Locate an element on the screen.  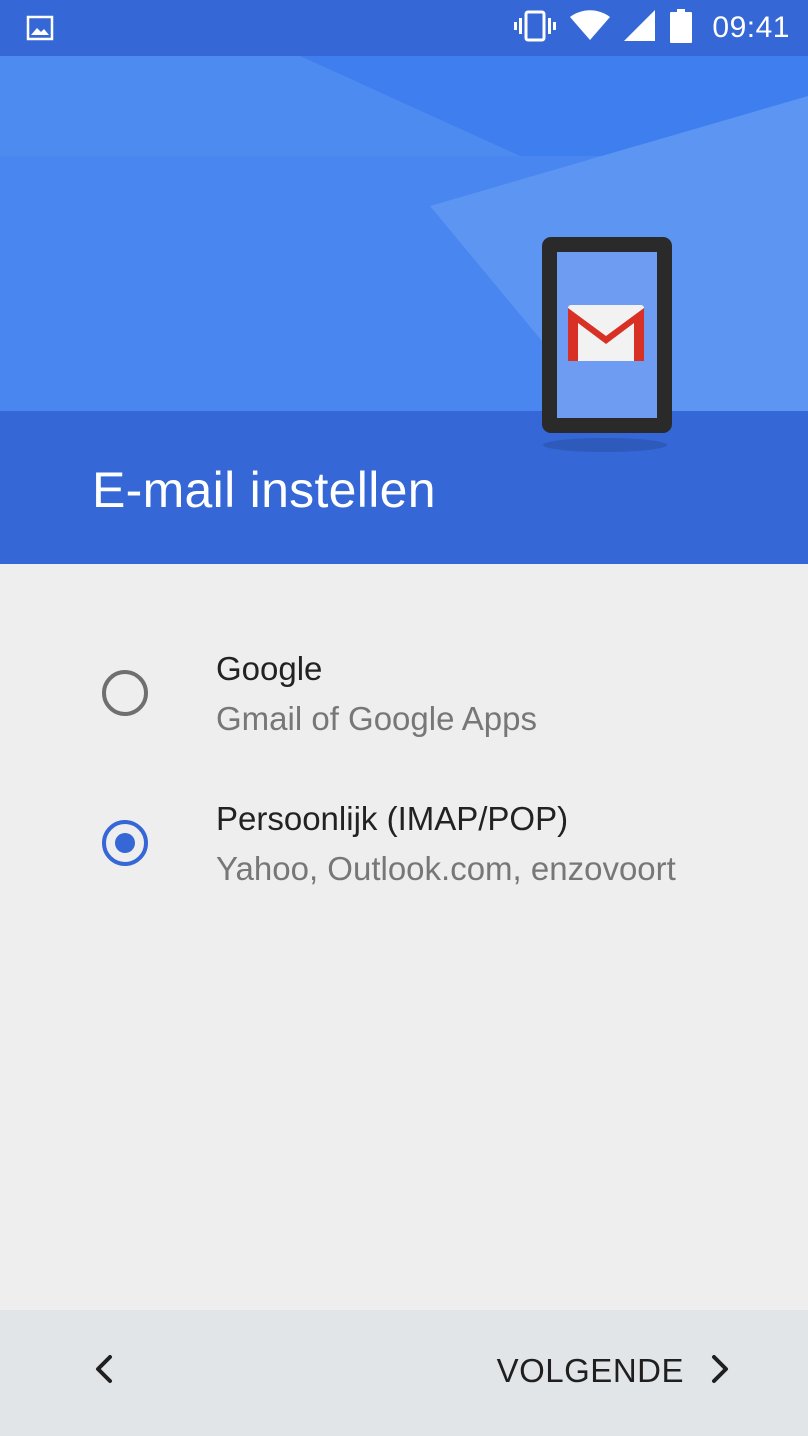
next-button: VOLGENDE is located at coordinates (614, 1371).